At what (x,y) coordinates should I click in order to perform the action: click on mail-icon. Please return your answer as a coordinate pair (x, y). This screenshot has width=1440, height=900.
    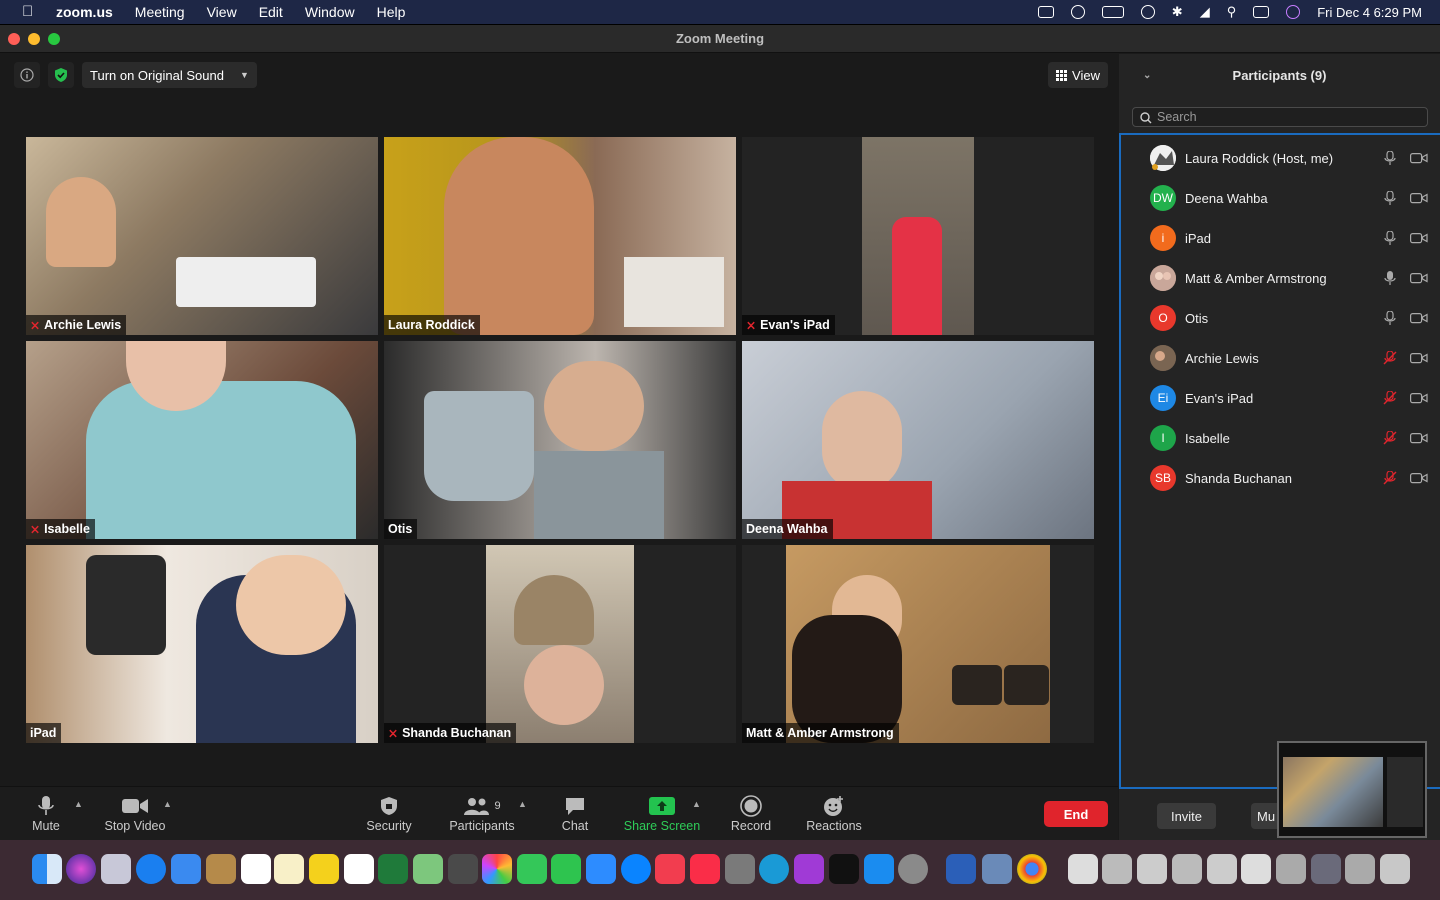
    Looking at the image, I should click on (186, 869).